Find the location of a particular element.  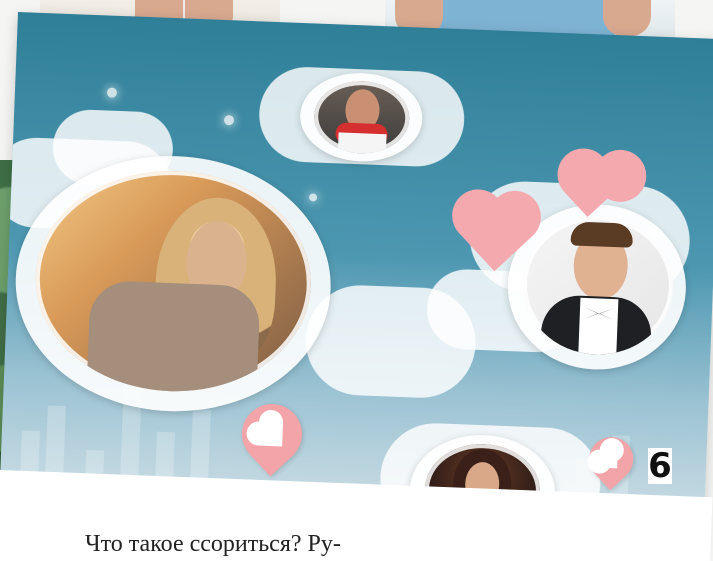

page-number: 6 is located at coordinates (660, 466).